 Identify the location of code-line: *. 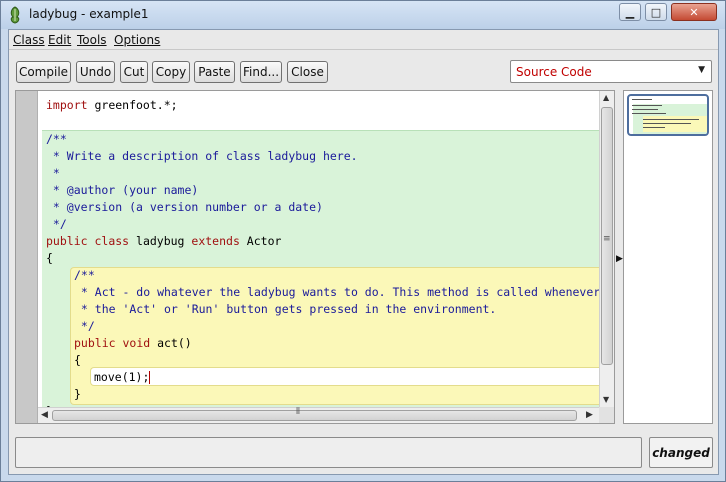
(53, 173).